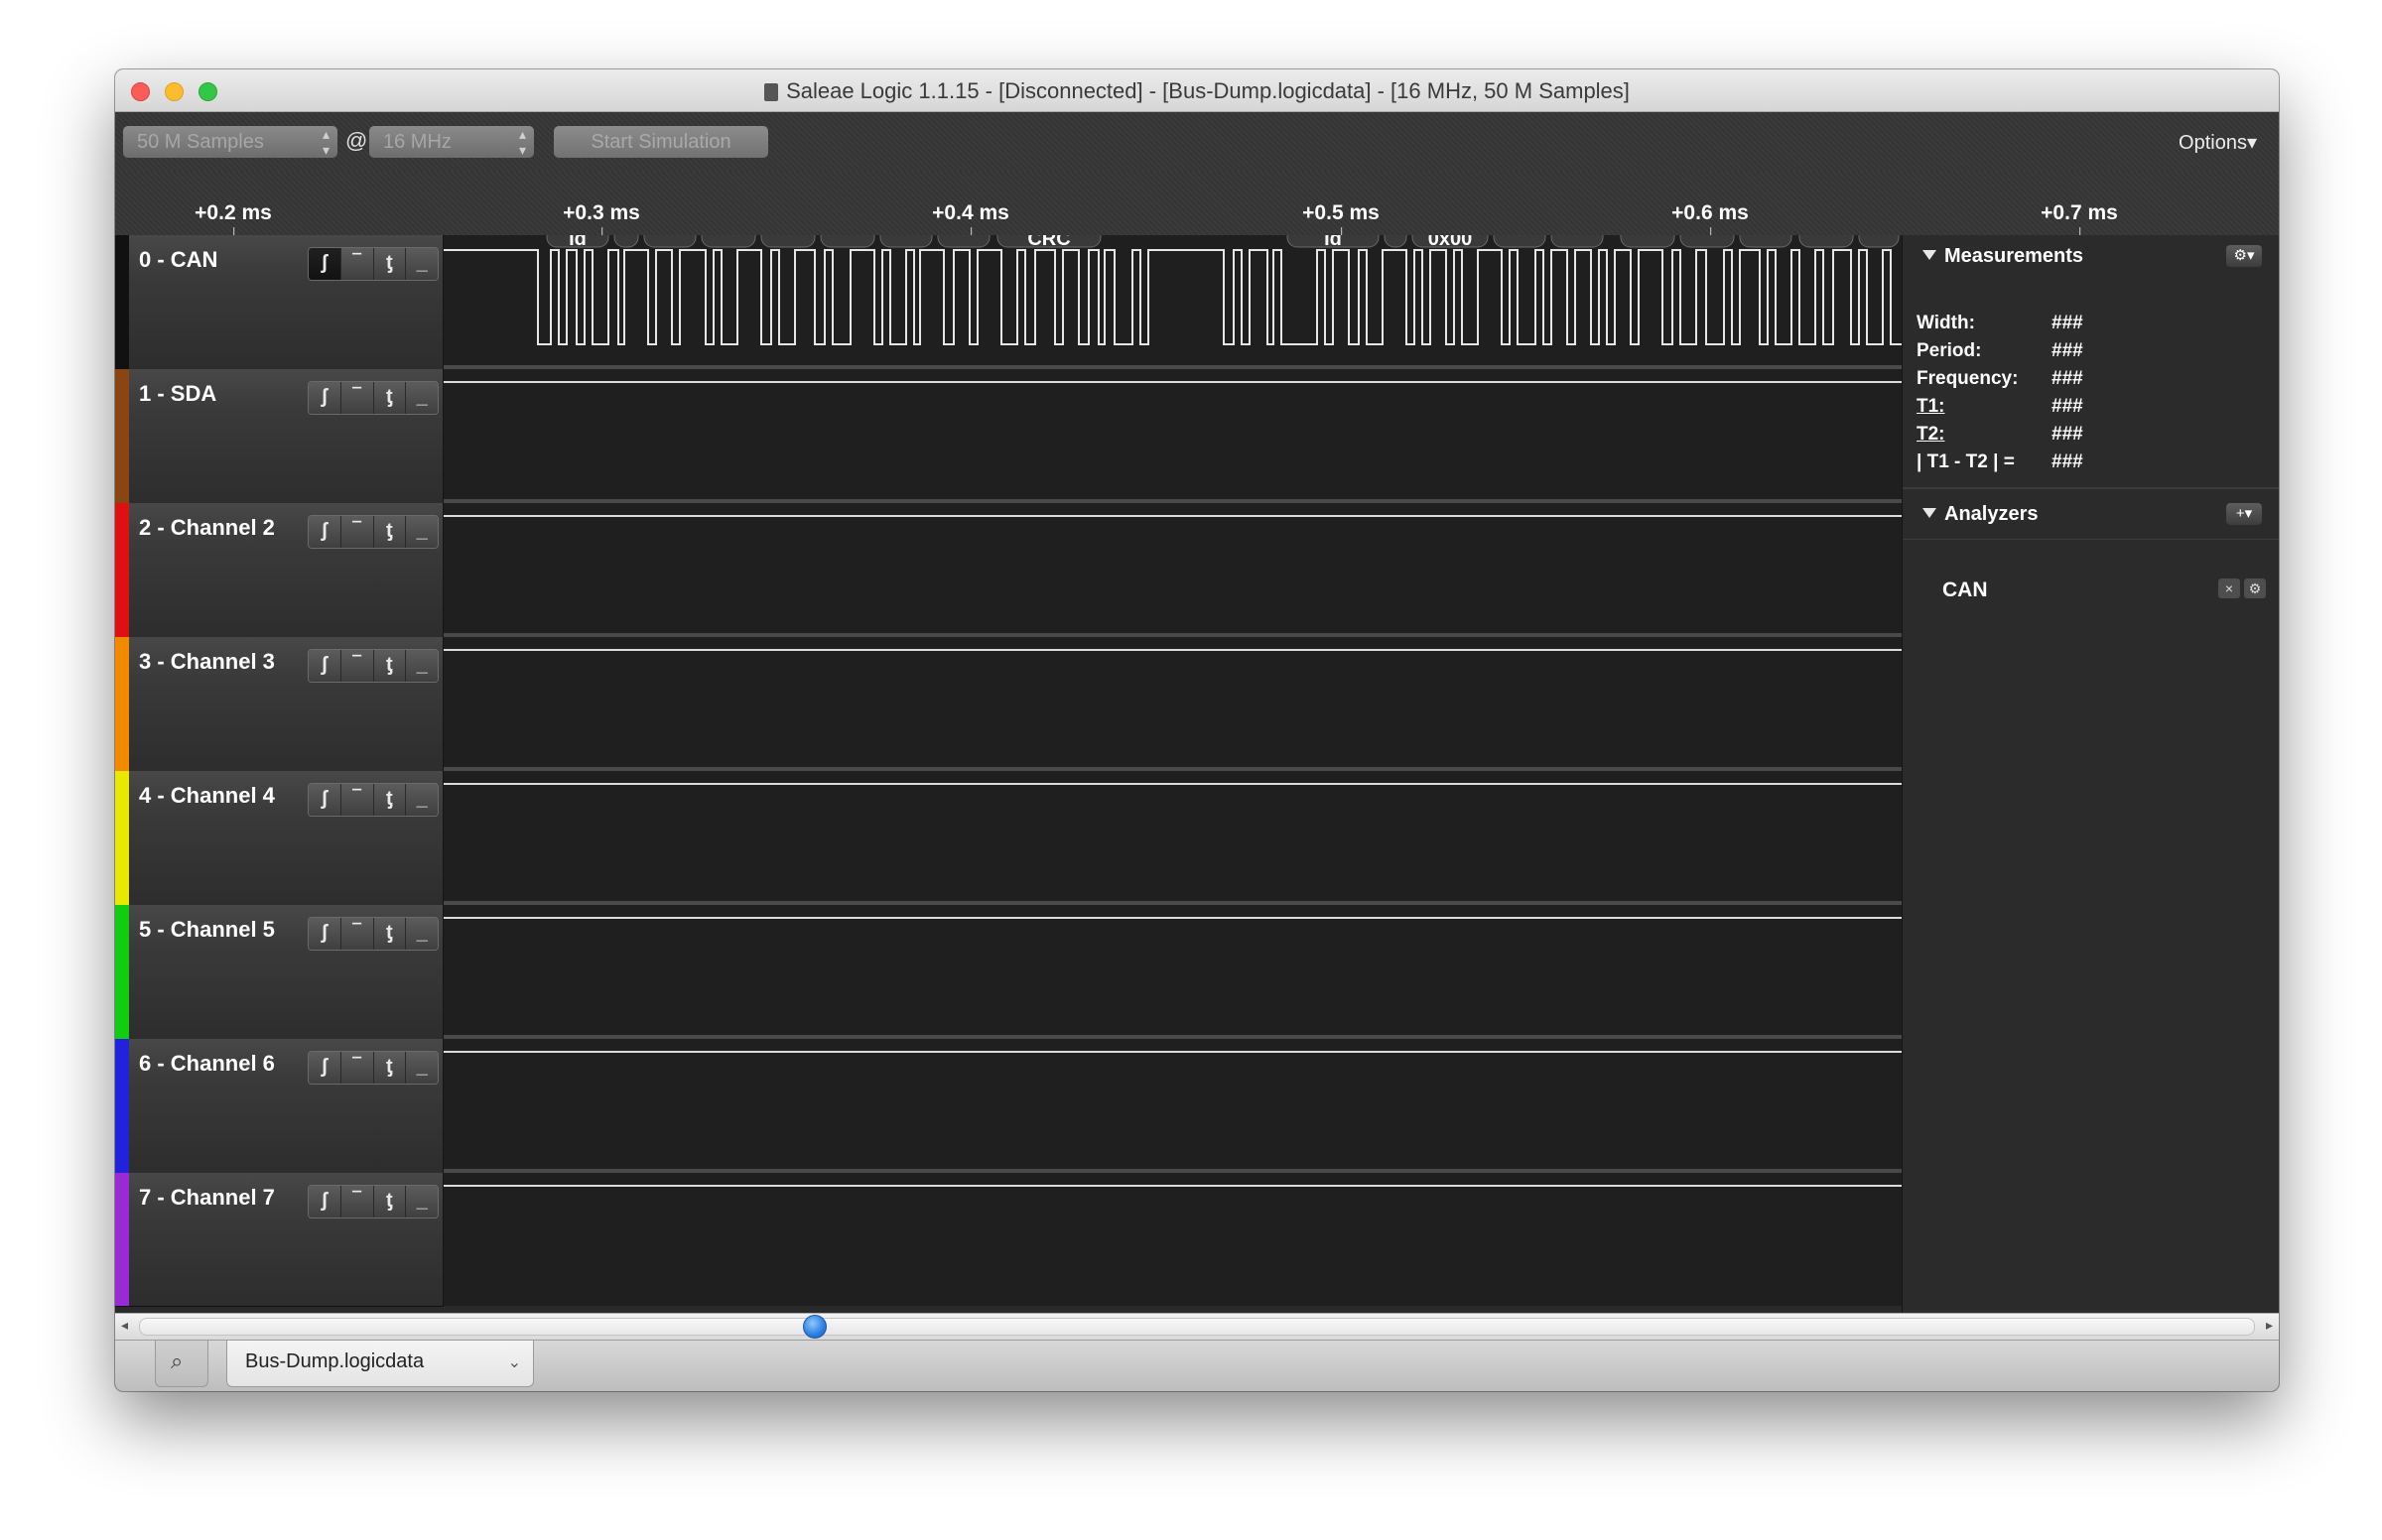 This screenshot has height=1540, width=2382. Describe the element at coordinates (280, 1240) in the screenshot. I see `channel-label: 7 - Channel 7 ʃ ‾ ƫ _` at that location.